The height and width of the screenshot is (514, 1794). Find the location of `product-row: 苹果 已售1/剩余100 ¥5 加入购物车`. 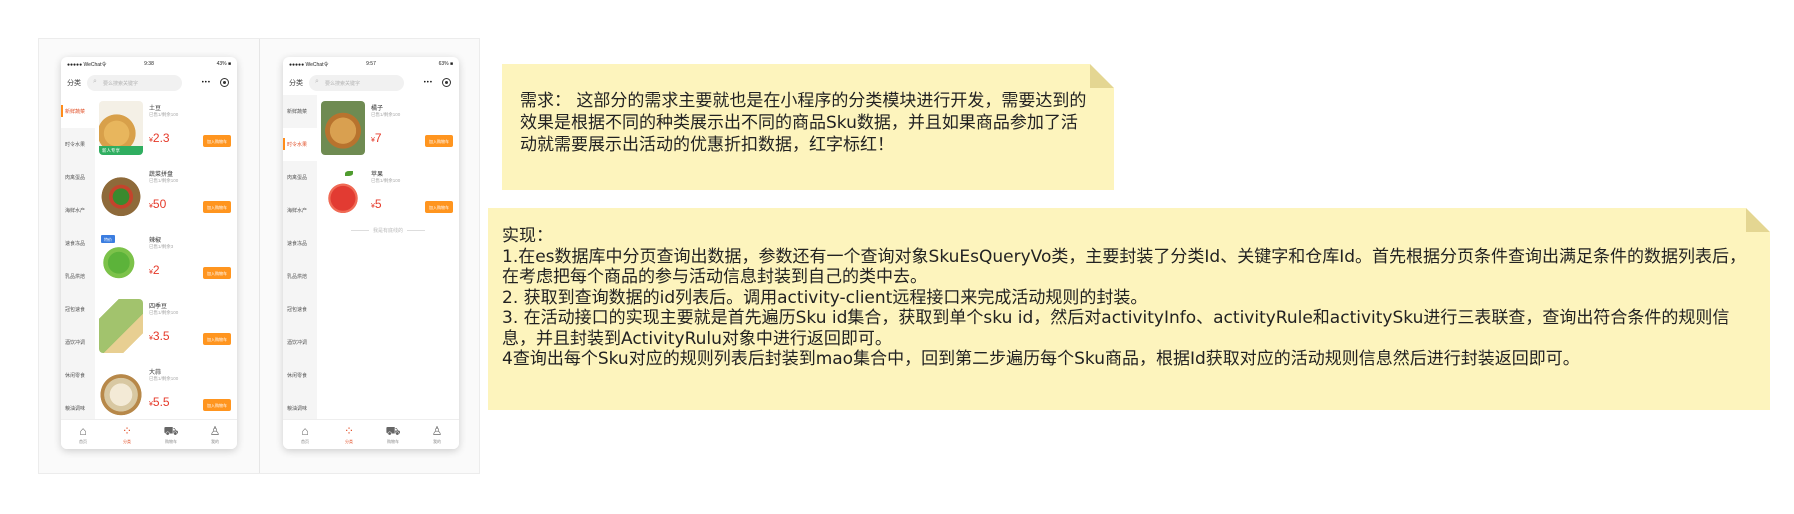

product-row: 苹果 已售1/剩余100 ¥5 加入购物车 is located at coordinates (388, 194).